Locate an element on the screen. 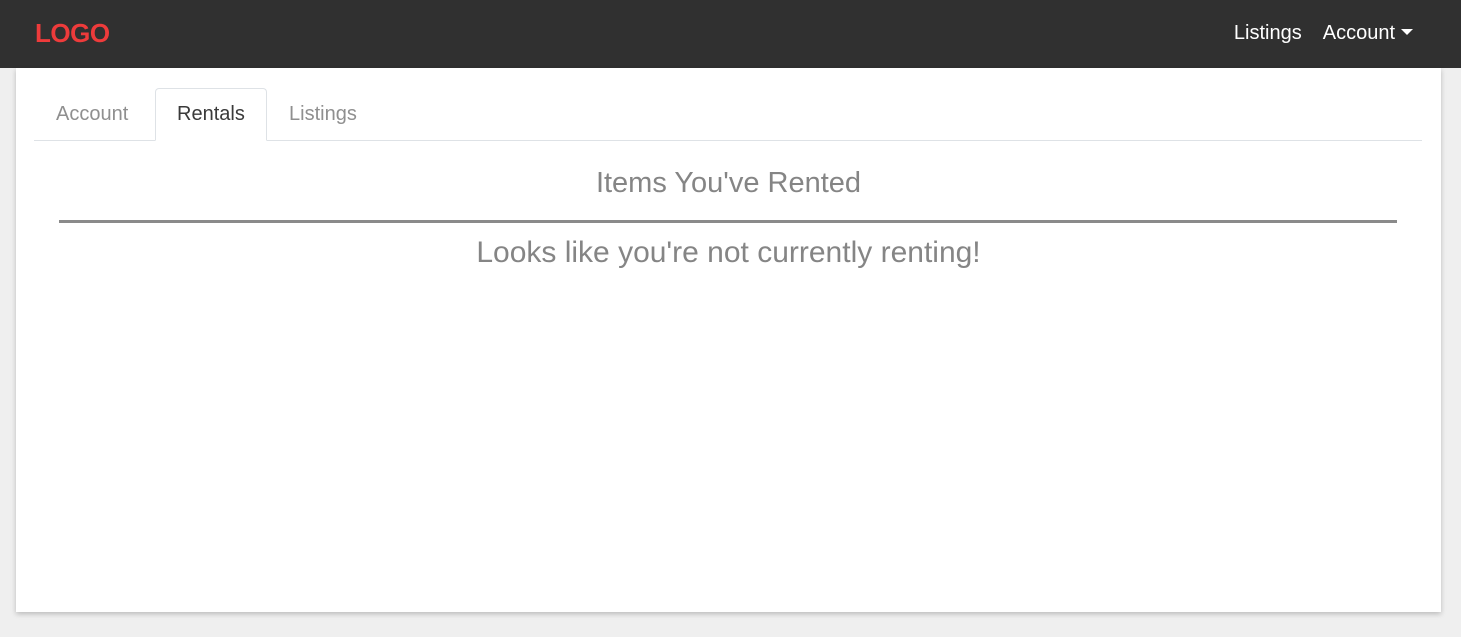 The width and height of the screenshot is (1461, 637). nav-account-label: Account is located at coordinates (1358, 33).